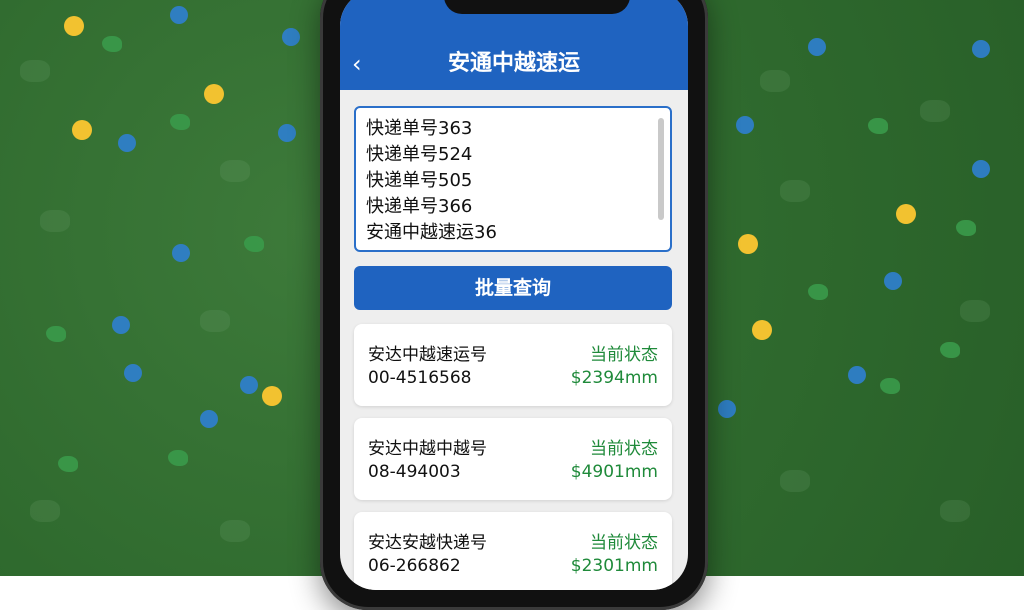 This screenshot has width=1024, height=610. What do you see at coordinates (614, 472) in the screenshot?
I see `status-value: $4901mm` at bounding box center [614, 472].